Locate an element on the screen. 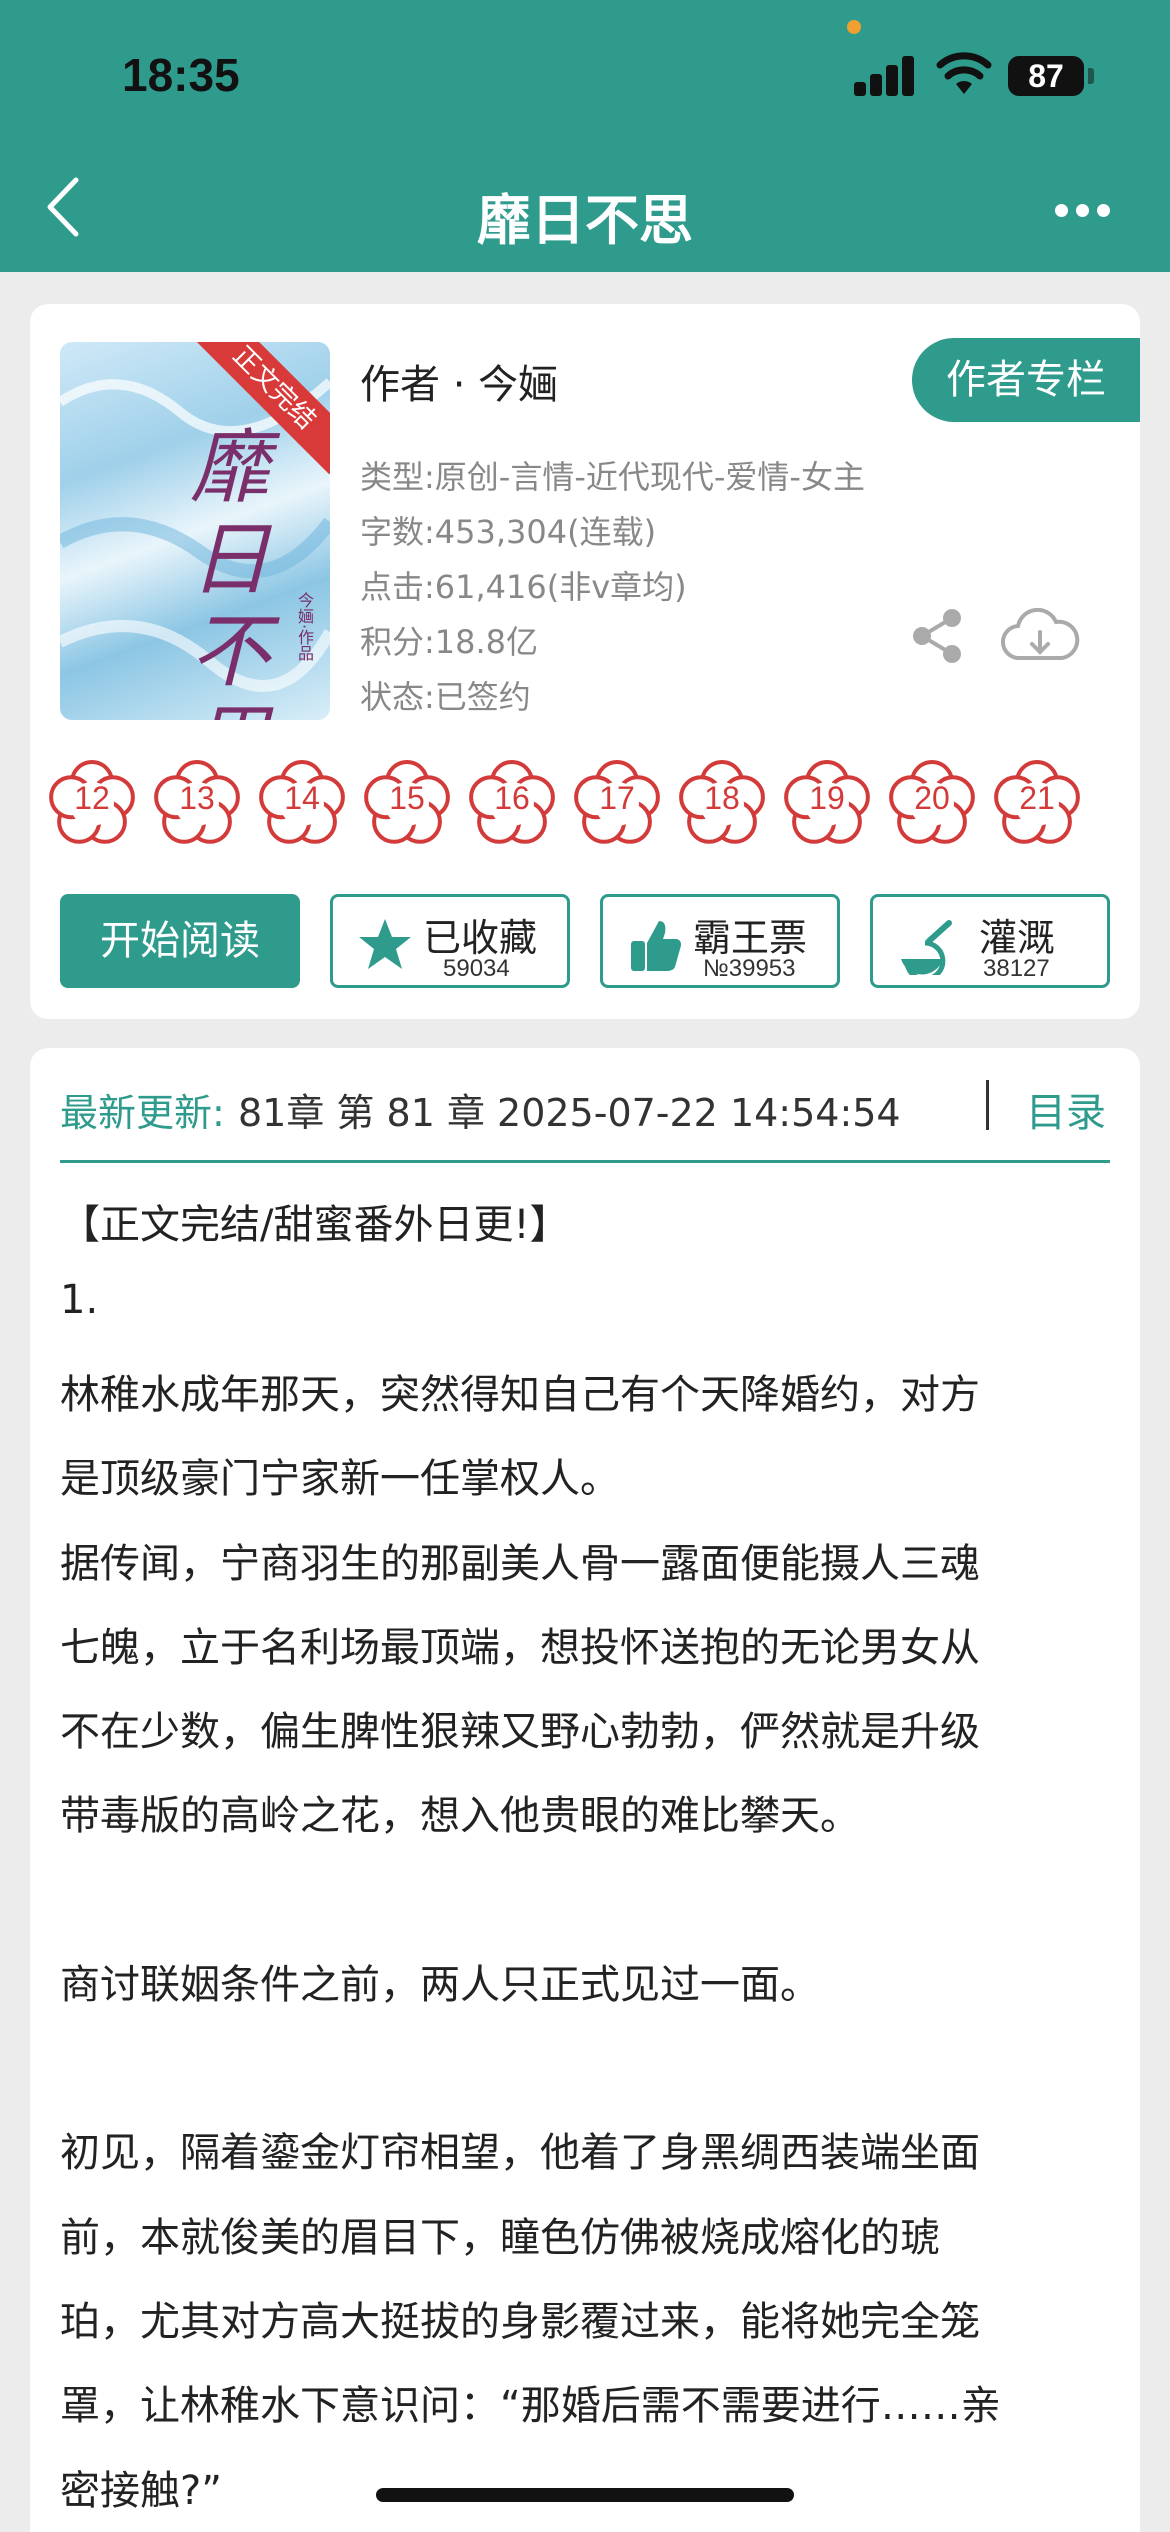 This screenshot has height=2532, width=1170. battery-icon: 87 is located at coordinates (1046, 76).